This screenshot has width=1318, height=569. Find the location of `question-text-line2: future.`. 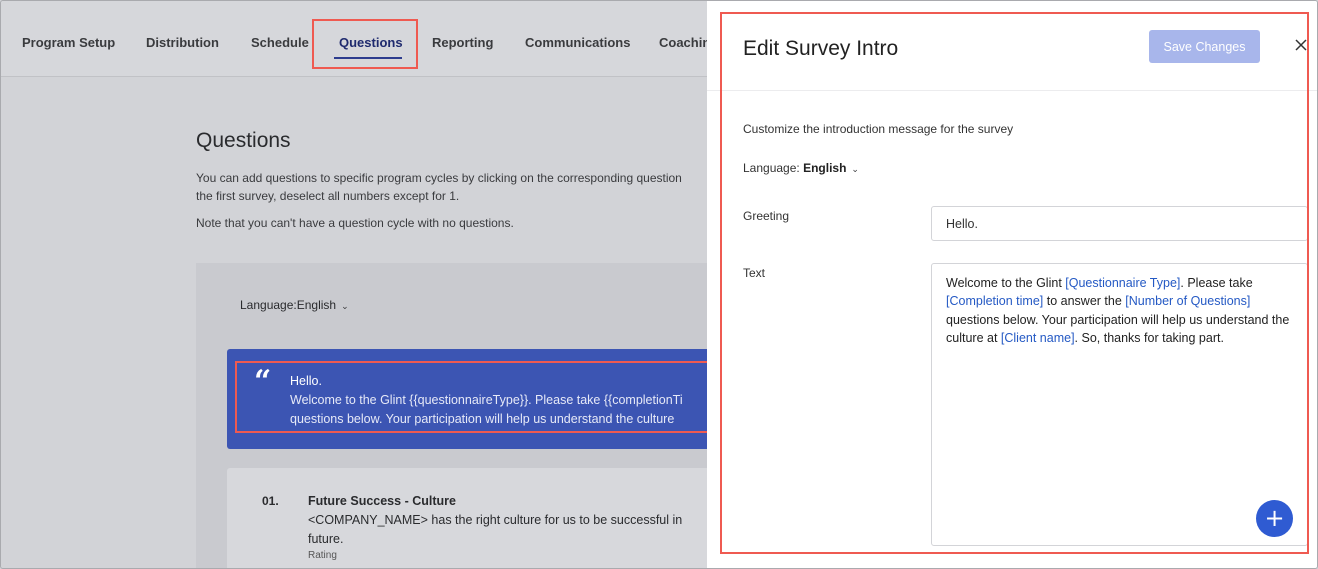

question-text-line2: future. is located at coordinates (326, 539).